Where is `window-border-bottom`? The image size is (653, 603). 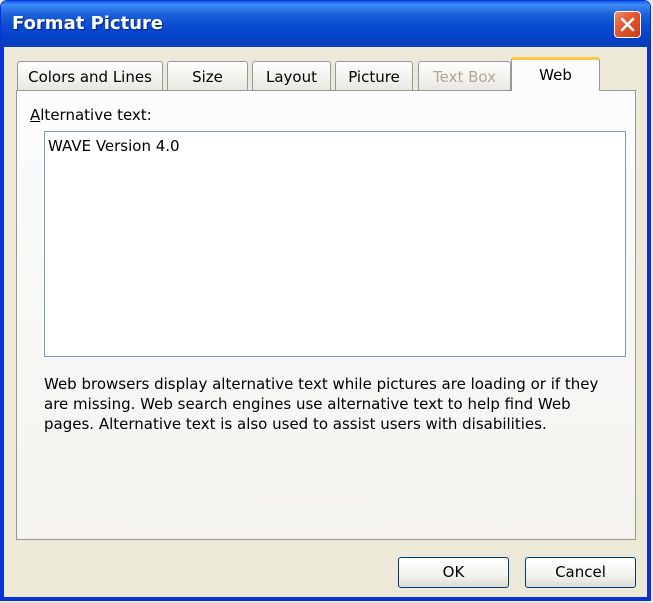
window-border-bottom is located at coordinates (325, 598).